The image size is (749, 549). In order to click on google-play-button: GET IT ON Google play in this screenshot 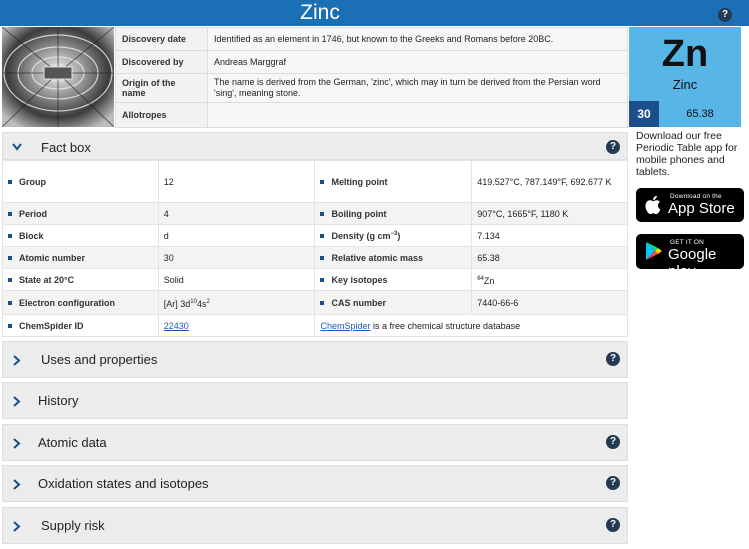, I will do `click(690, 257)`.